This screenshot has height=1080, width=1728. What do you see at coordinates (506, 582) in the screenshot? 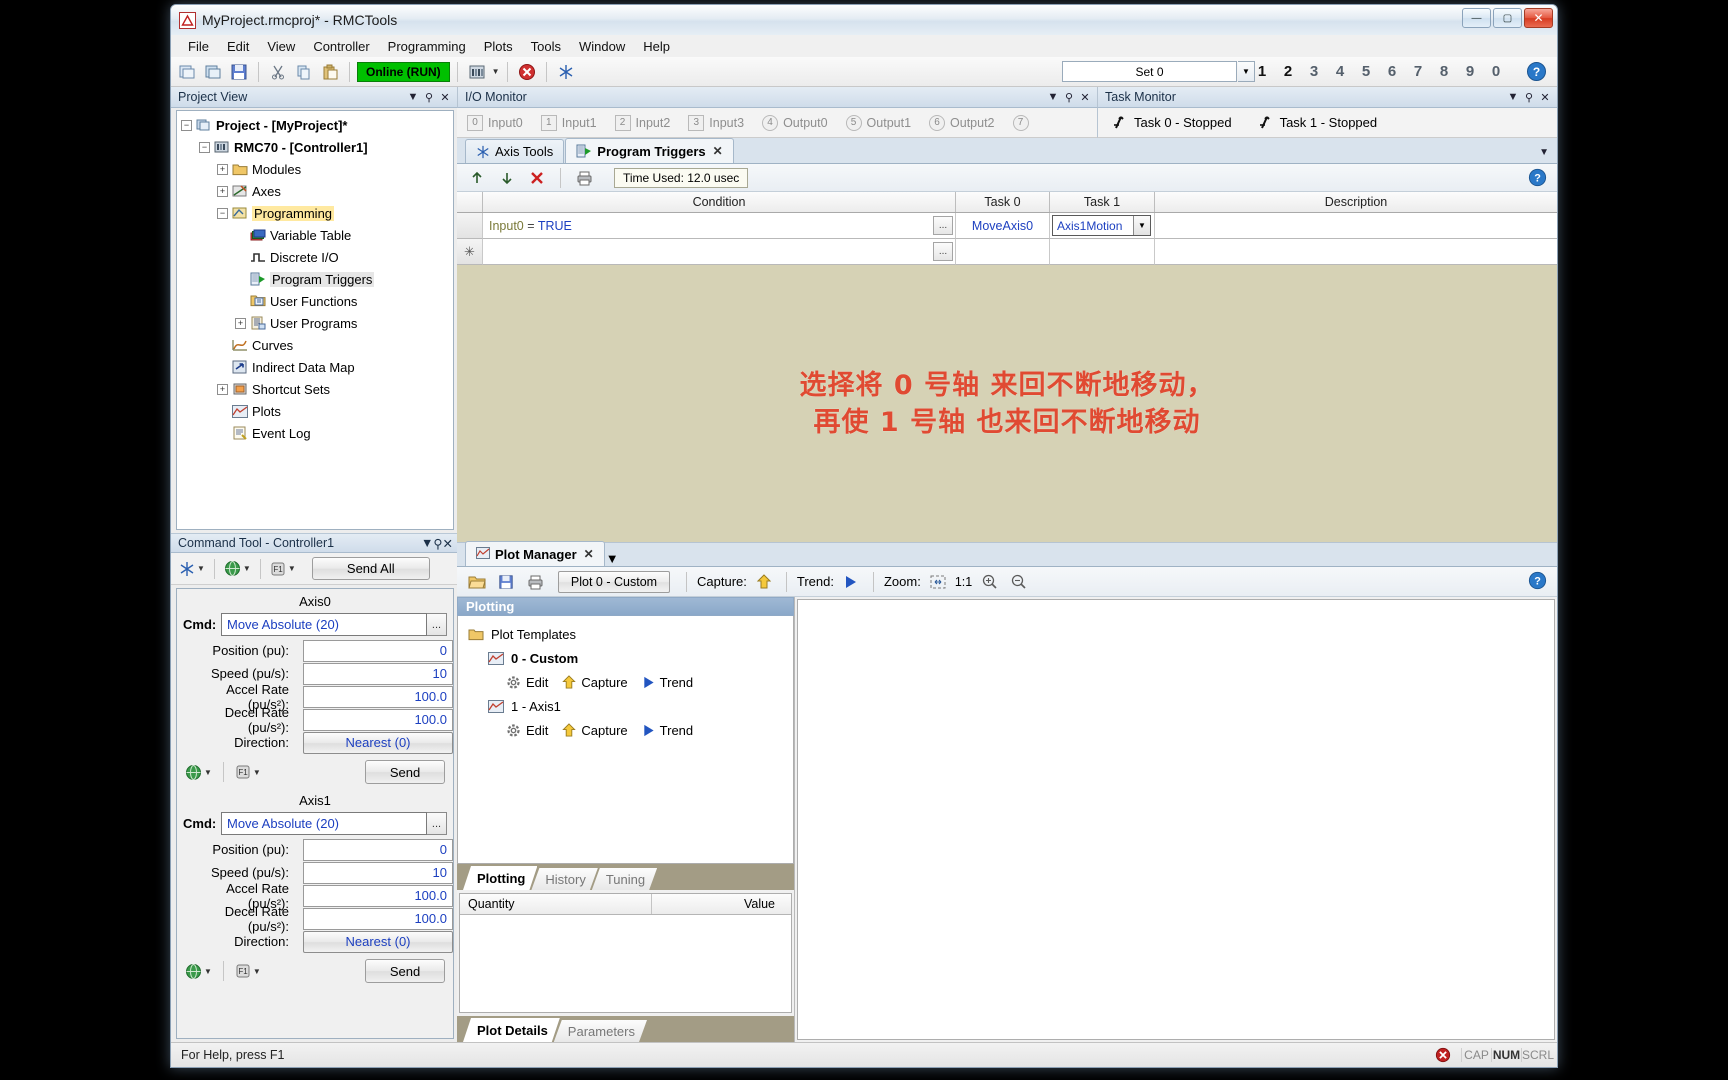
I see `save-icon` at bounding box center [506, 582].